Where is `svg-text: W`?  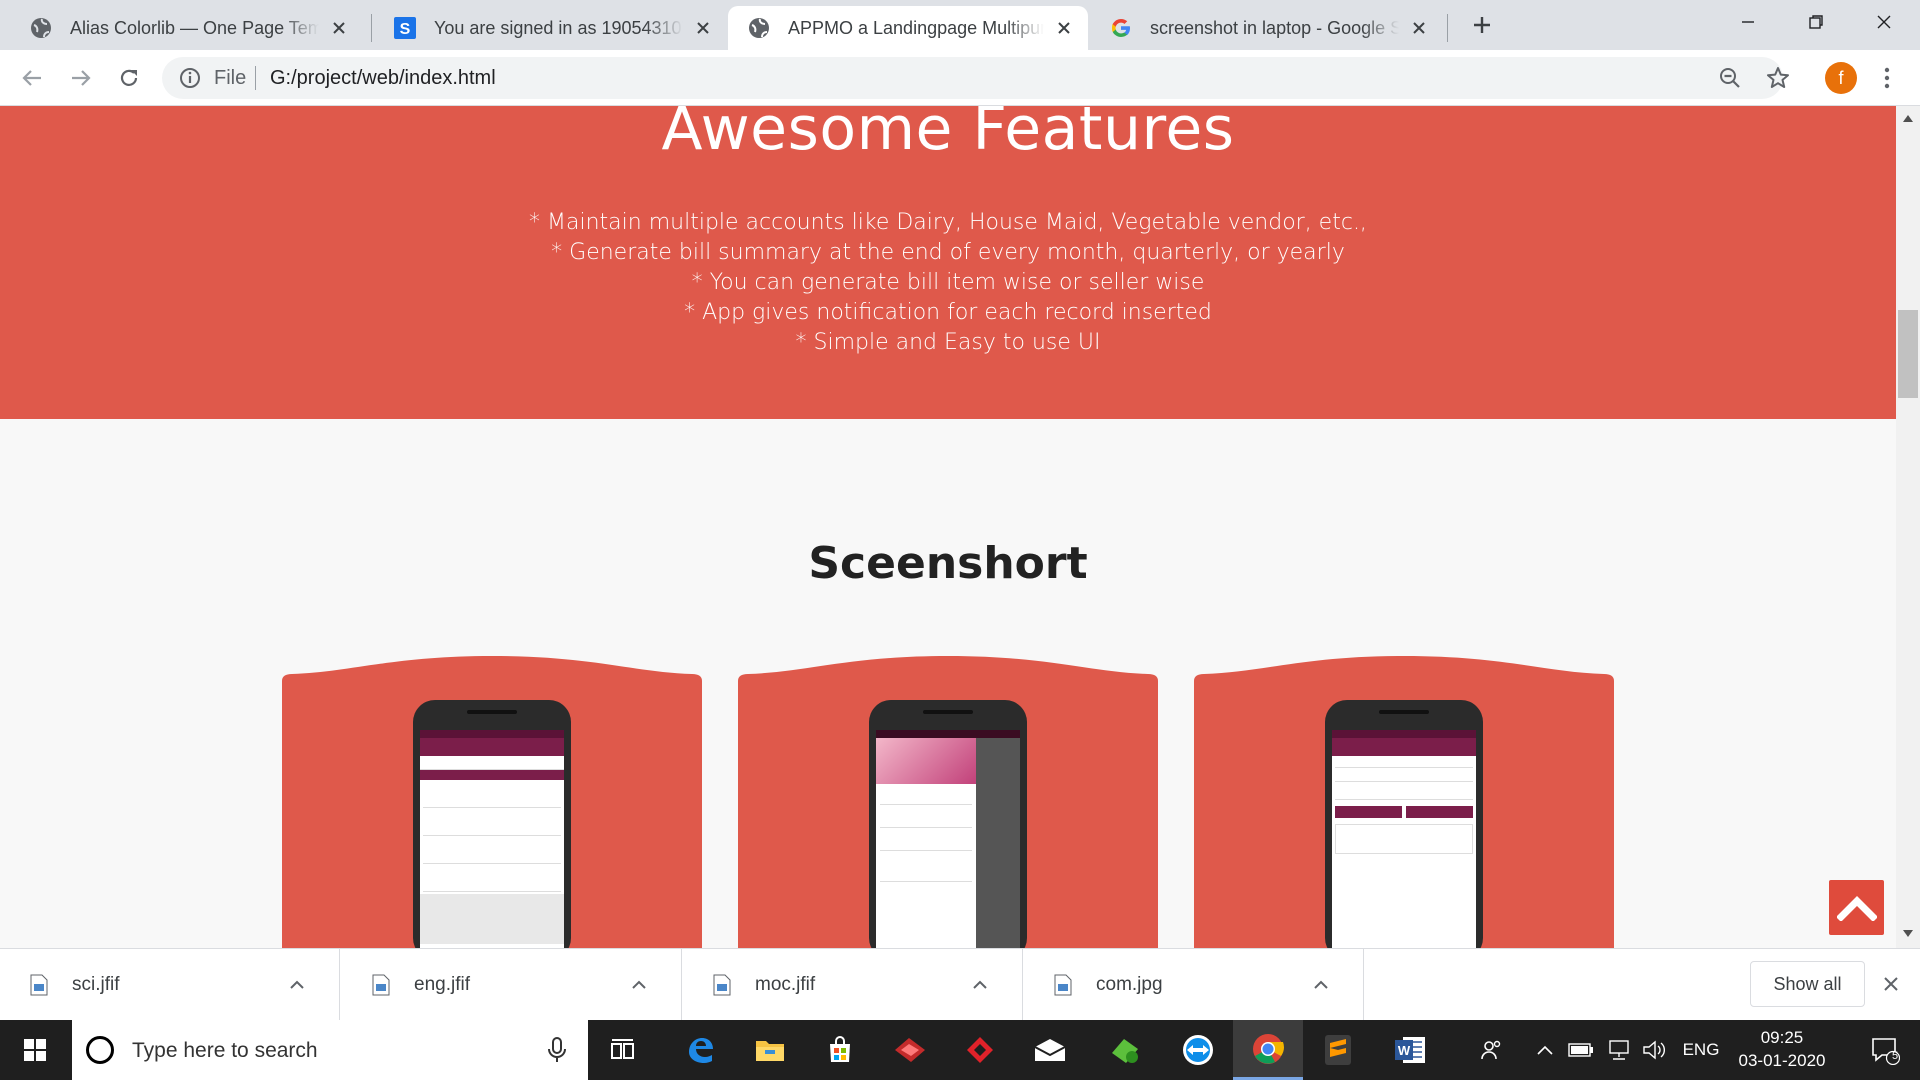 svg-text: W is located at coordinates (1404, 1050).